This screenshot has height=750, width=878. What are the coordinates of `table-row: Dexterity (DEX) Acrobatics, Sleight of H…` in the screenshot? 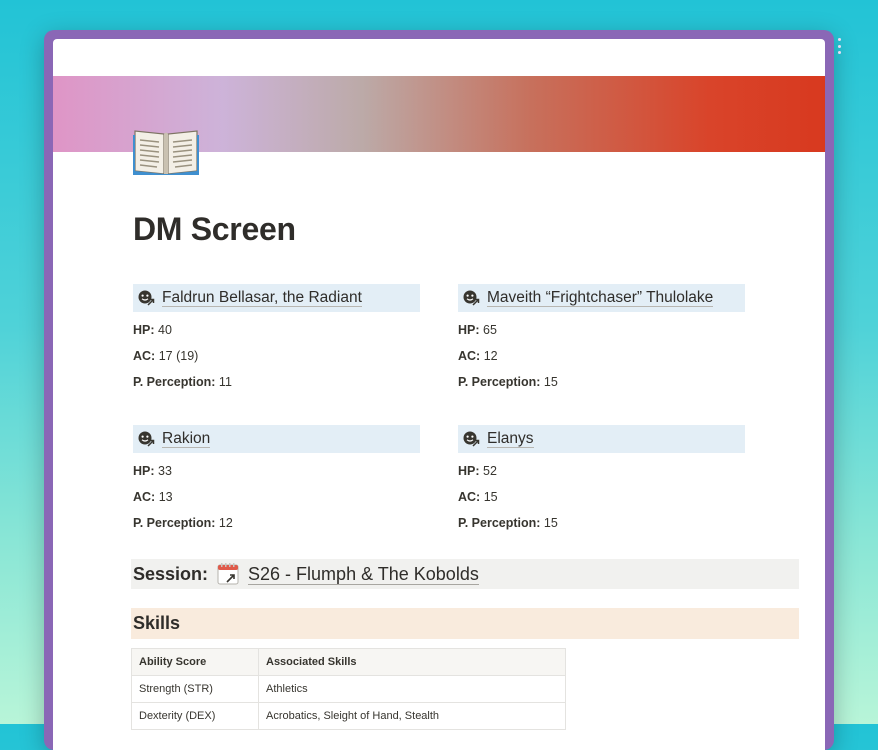 It's located at (348, 716).